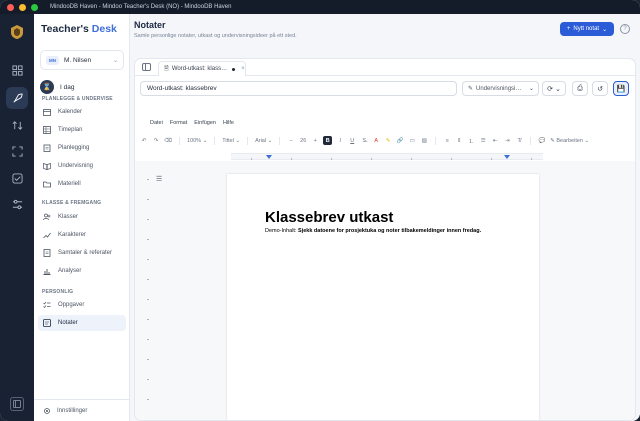 This screenshot has width=640, height=421. Describe the element at coordinates (291, 140) in the screenshot. I see `font-decrease-icon: −` at that location.